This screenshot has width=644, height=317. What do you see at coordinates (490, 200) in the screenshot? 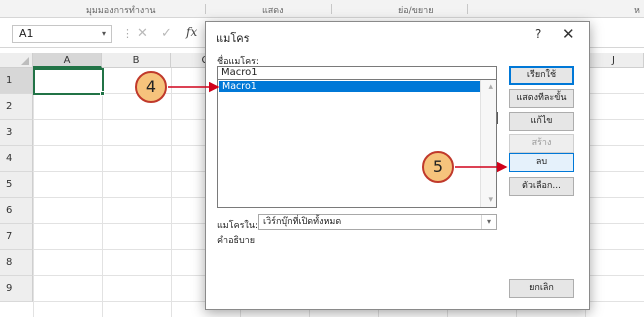
I see `scroll-down-icon: ▾` at bounding box center [490, 200].